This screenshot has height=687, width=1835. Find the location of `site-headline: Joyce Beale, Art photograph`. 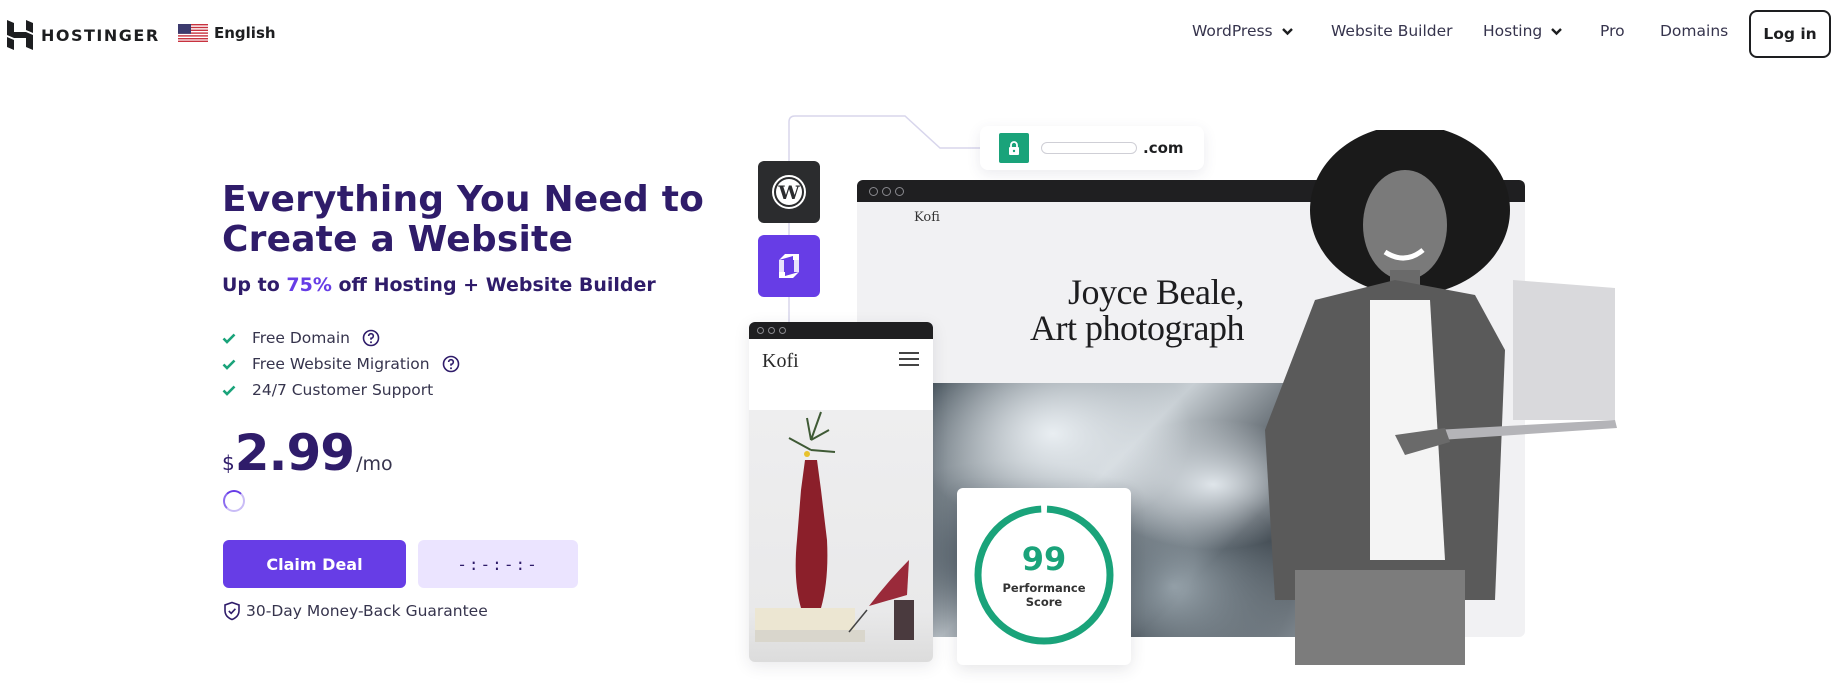

site-headline: Joyce Beale, Art photograph is located at coordinates (1137, 309).